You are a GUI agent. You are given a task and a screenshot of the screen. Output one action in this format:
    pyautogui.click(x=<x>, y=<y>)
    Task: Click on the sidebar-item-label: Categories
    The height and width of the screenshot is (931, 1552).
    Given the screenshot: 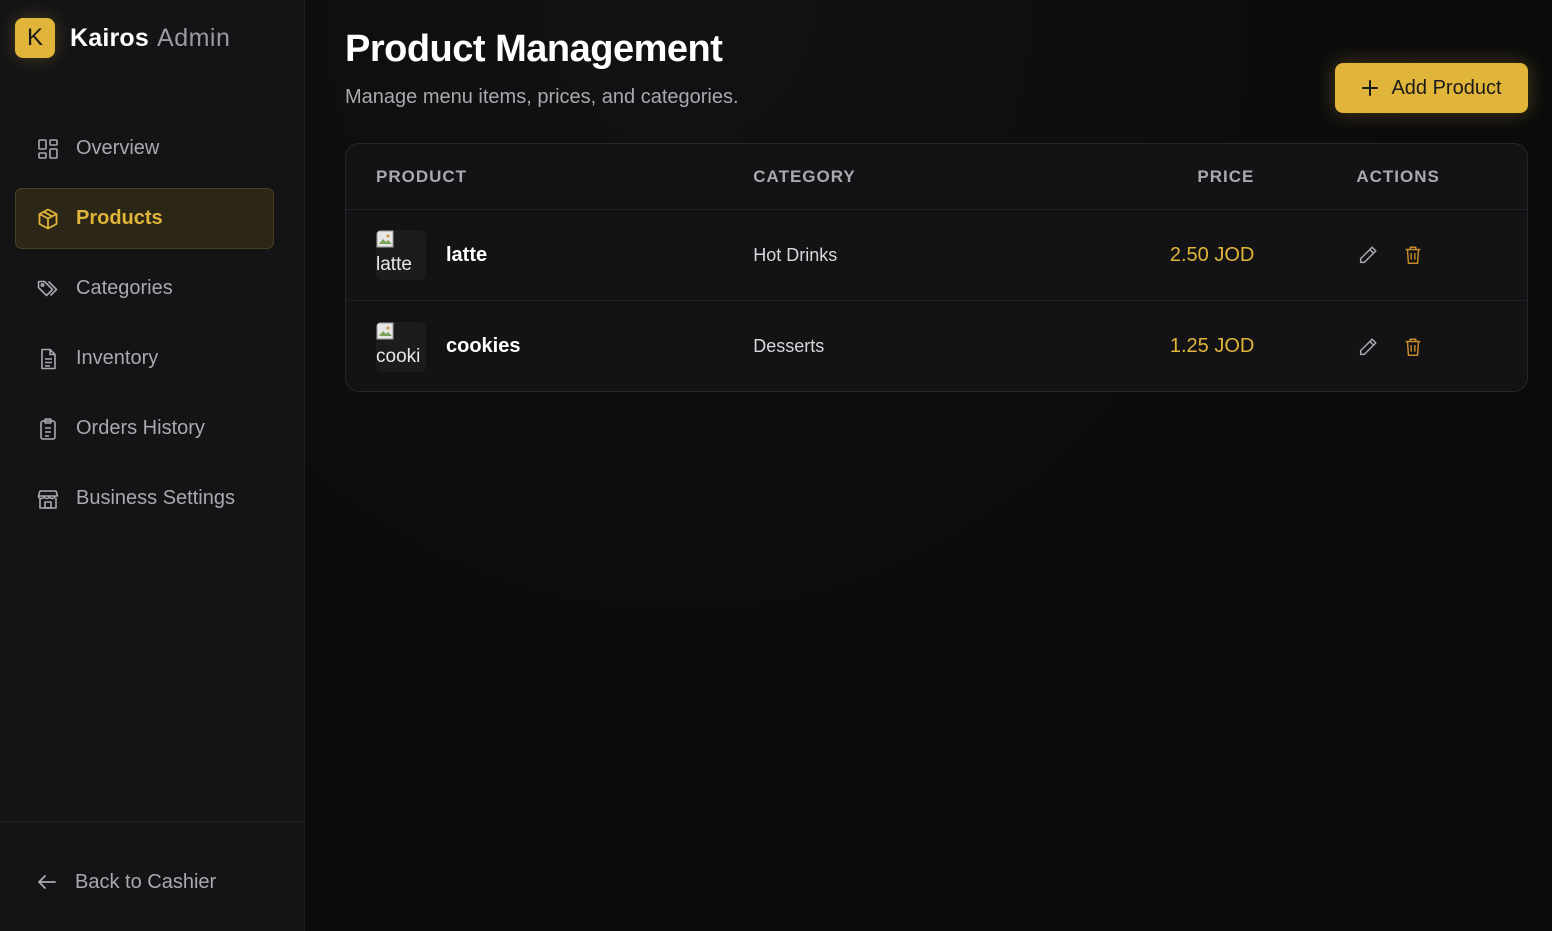 What is the action you would take?
    pyautogui.click(x=124, y=288)
    